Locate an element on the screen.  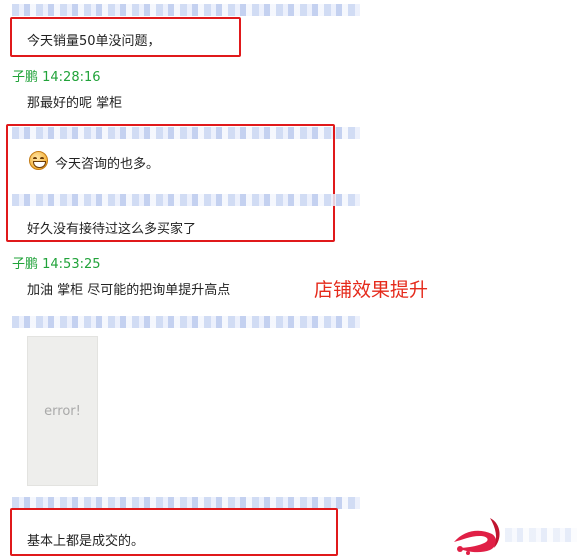
message-text: 好久没有接待过这么多买家了 is located at coordinates (112, 229).